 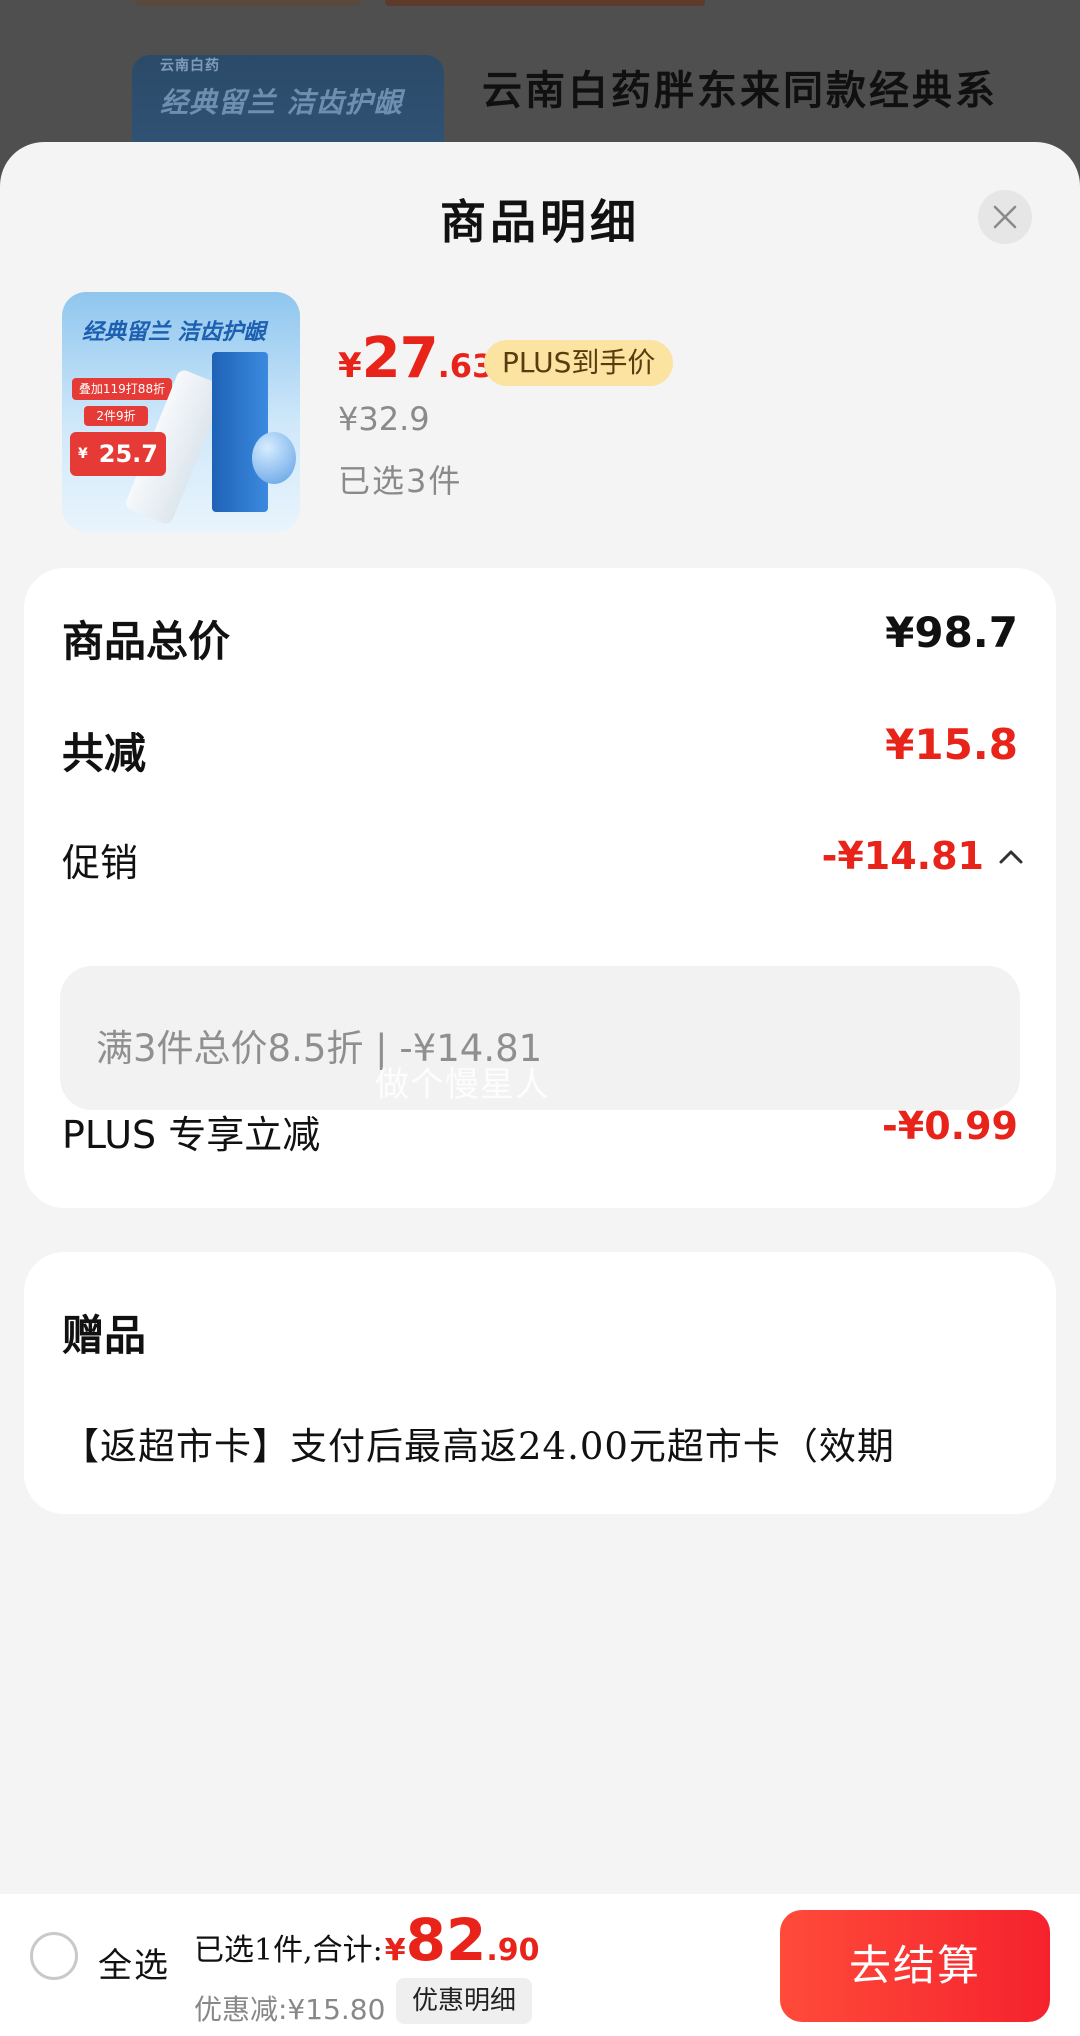 I want to click on promo-toggle: -¥14.81, so click(x=923, y=856).